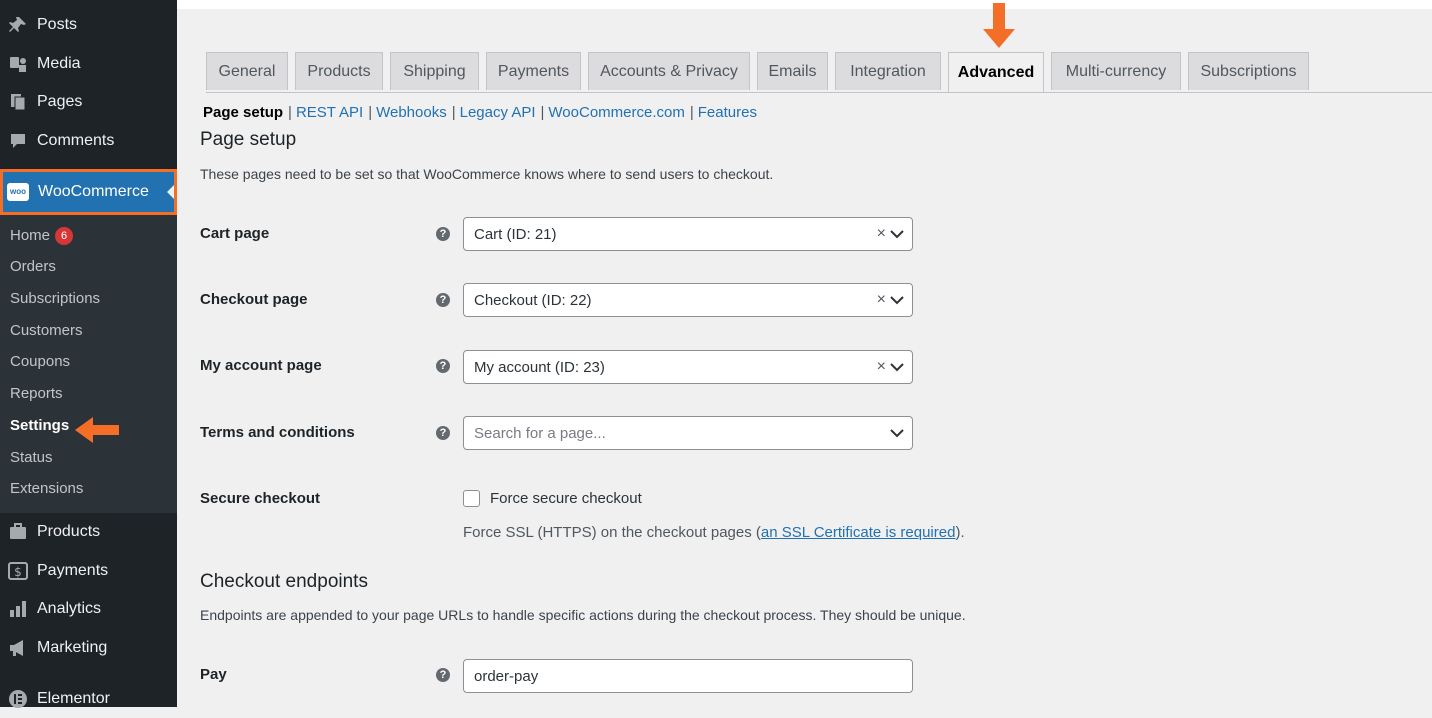 Image resolution: width=1432 pixels, height=718 pixels. I want to click on comments-icon, so click(18, 141).